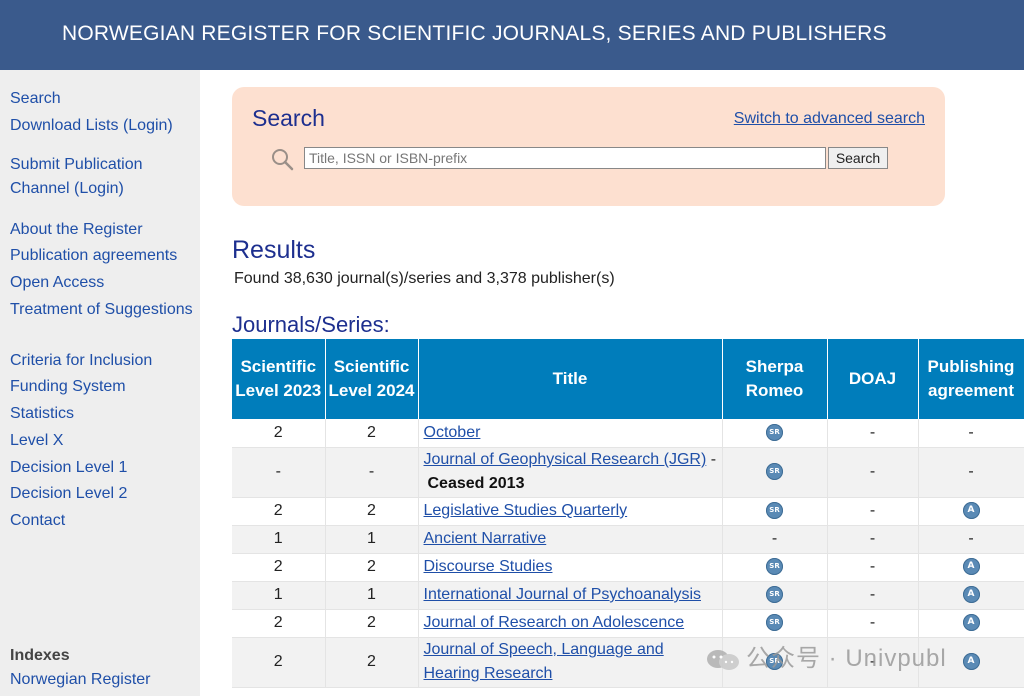 The height and width of the screenshot is (696, 1024). I want to click on header-level-2024: Scientific Level 2024, so click(372, 379).